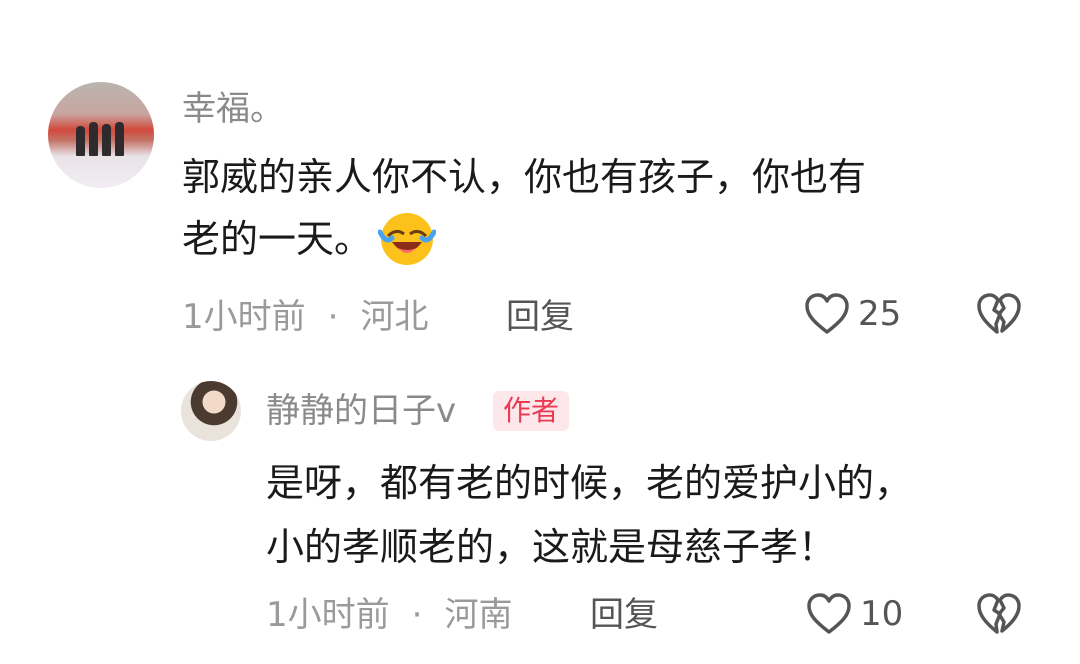  What do you see at coordinates (394, 317) in the screenshot?
I see `location: 河北` at bounding box center [394, 317].